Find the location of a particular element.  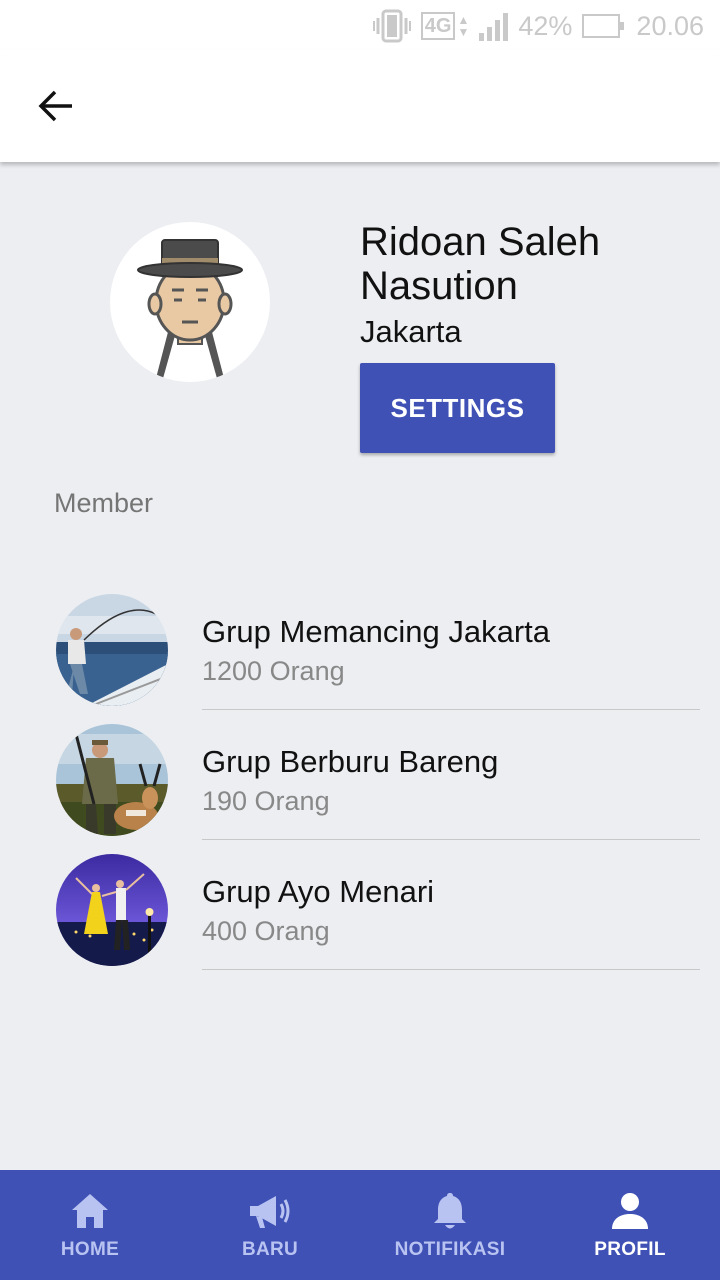

clock: 20.06 is located at coordinates (670, 25).